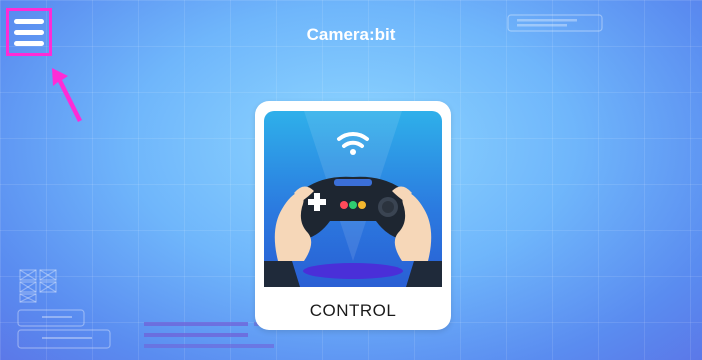  What do you see at coordinates (64, 309) in the screenshot?
I see `decor-bottom-left` at bounding box center [64, 309].